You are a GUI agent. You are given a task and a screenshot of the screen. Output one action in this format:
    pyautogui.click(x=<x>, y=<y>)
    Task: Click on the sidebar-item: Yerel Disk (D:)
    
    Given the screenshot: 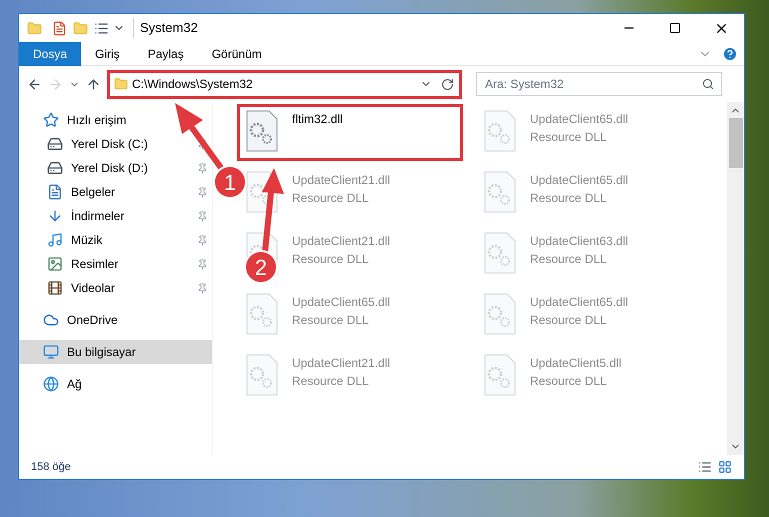 What is the action you would take?
    pyautogui.click(x=115, y=168)
    